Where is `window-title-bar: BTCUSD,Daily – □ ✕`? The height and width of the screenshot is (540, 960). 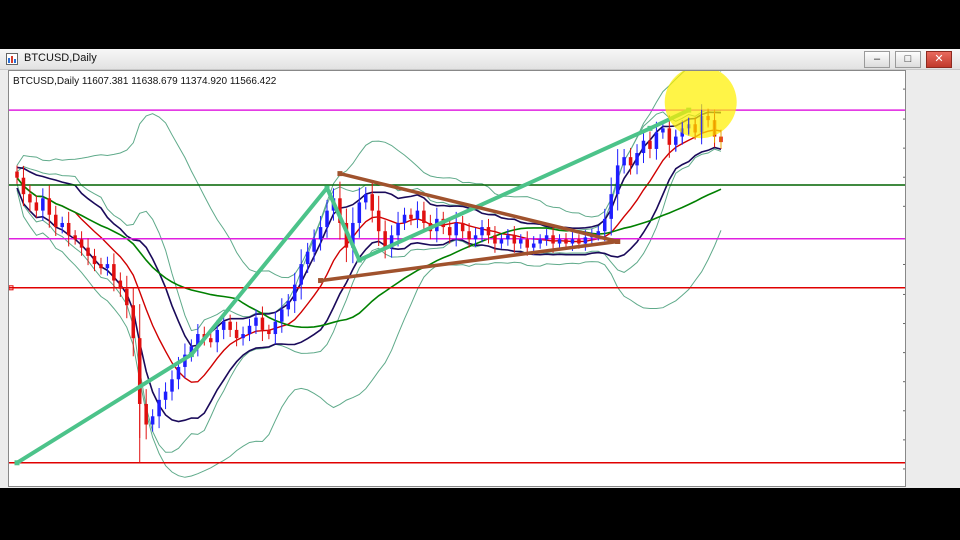
window-title-bar: BTCUSD,Daily – □ ✕ is located at coordinates (480, 59).